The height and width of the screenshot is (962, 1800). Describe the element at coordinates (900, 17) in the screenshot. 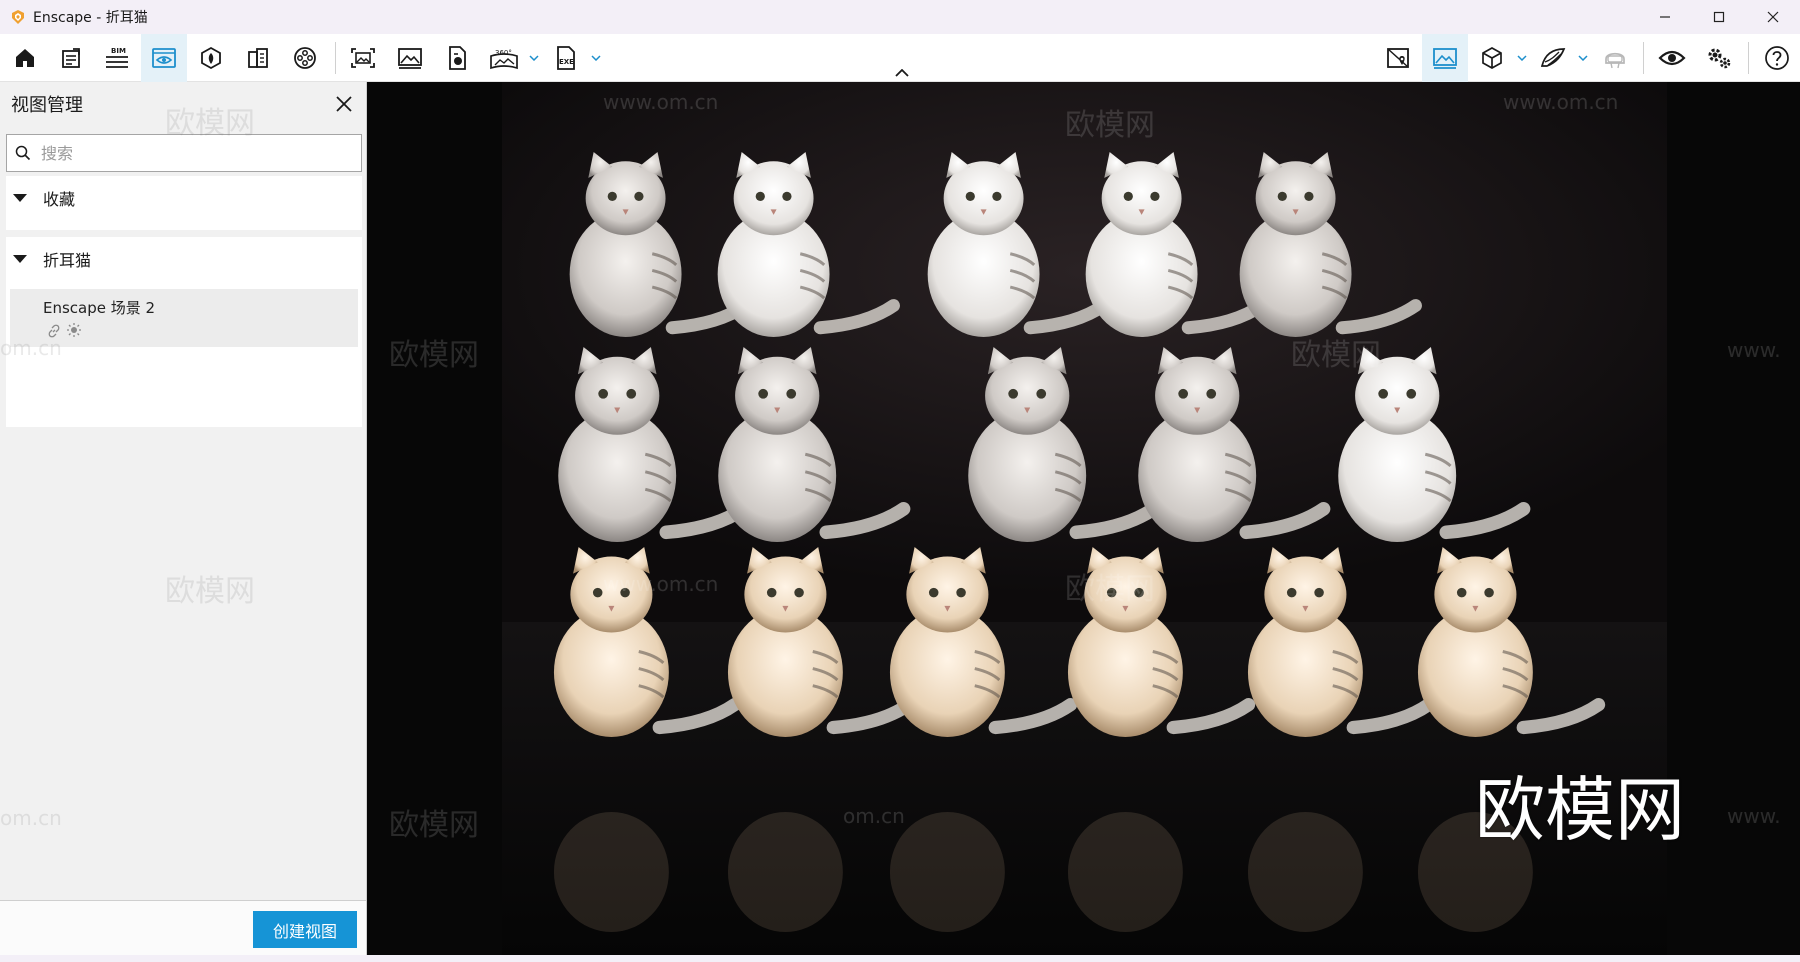

I see `title-bar: Enscape - 折耳猫` at that location.